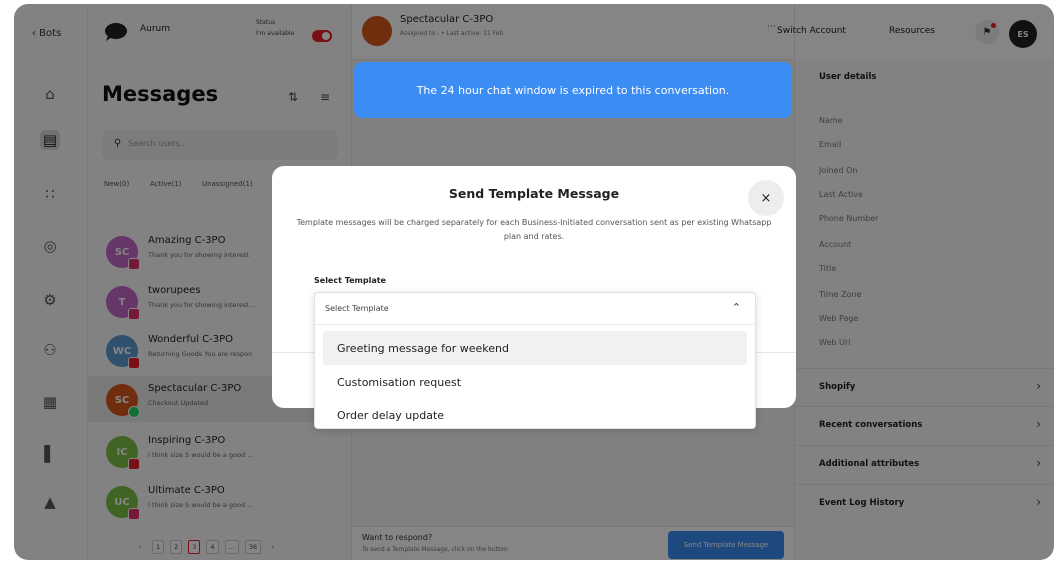  Describe the element at coordinates (350, 280) in the screenshot. I see `select-template-label: Select Template` at that location.